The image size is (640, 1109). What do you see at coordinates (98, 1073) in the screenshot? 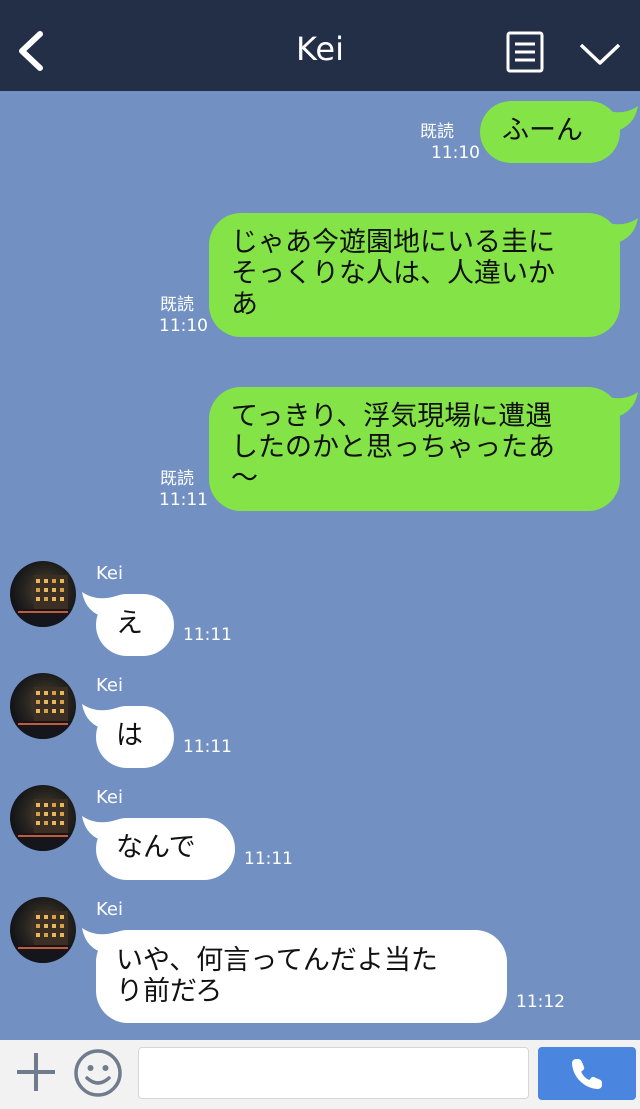
I see `smile-icon` at bounding box center [98, 1073].